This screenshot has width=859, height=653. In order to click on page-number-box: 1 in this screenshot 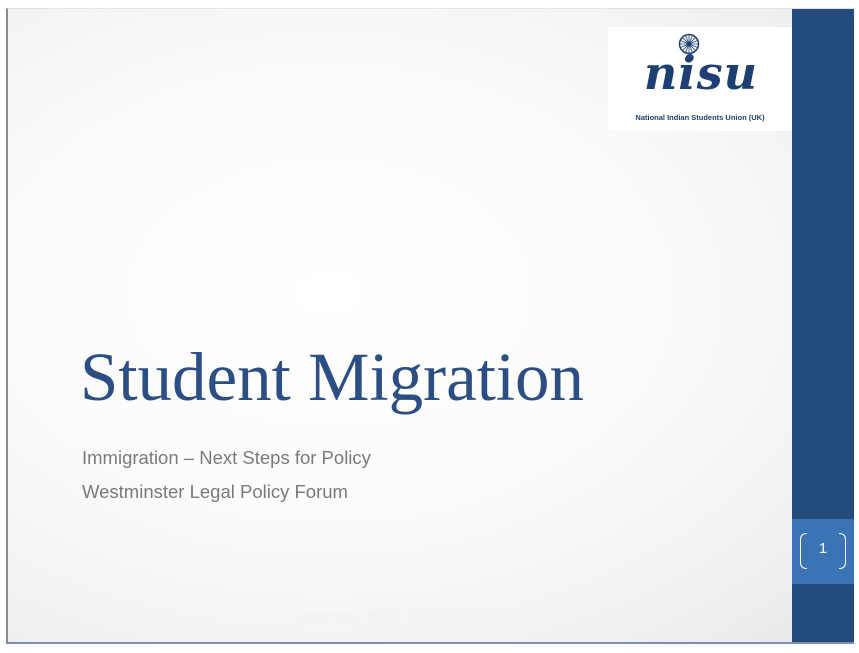, I will do `click(823, 551)`.